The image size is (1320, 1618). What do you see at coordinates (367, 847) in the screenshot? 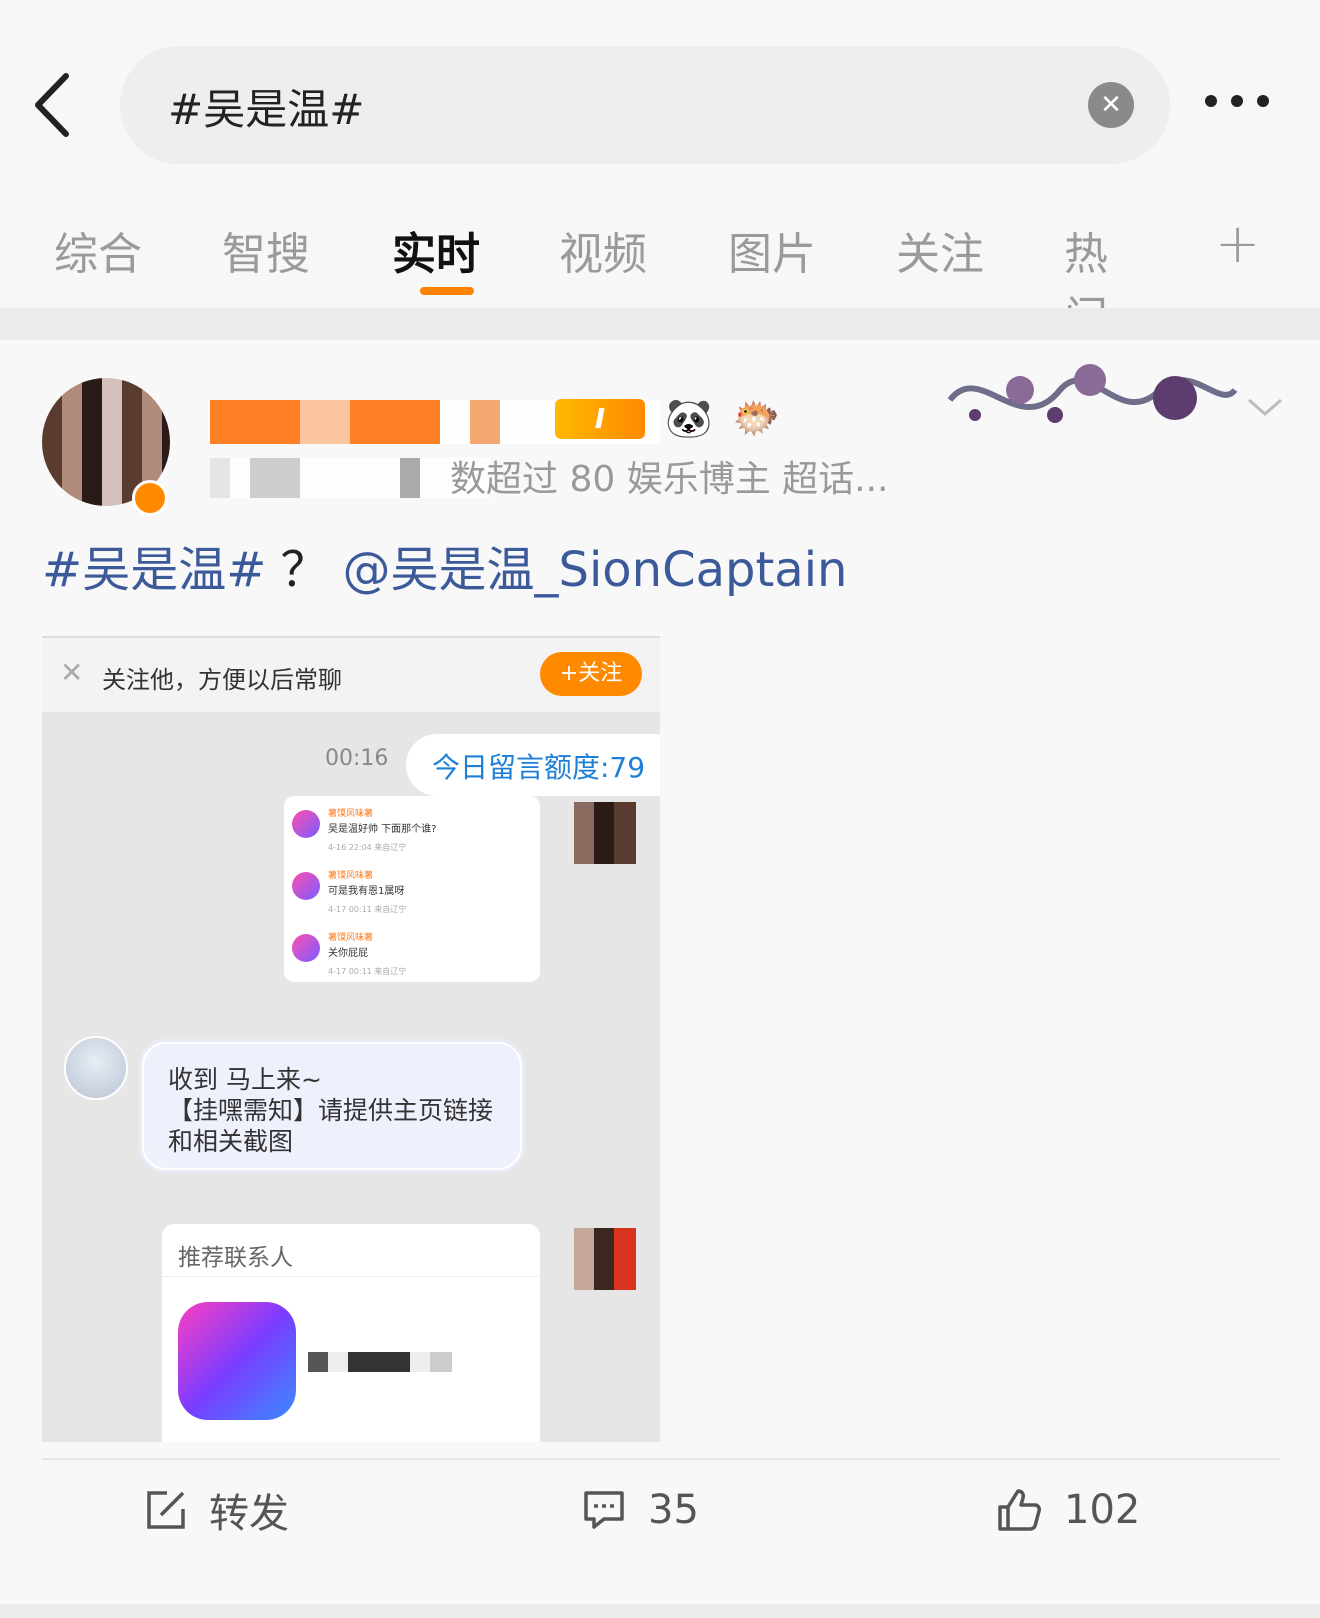
I see `card-row-meta: 4-16 22:04 来自辽宁` at bounding box center [367, 847].